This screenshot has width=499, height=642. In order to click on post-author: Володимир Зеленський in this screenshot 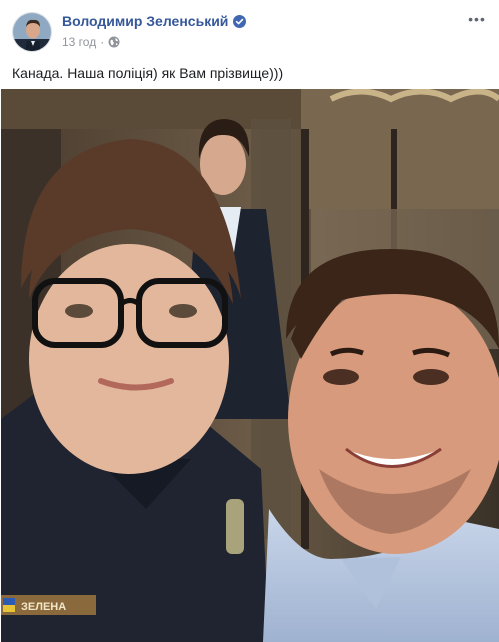, I will do `click(154, 21)`.